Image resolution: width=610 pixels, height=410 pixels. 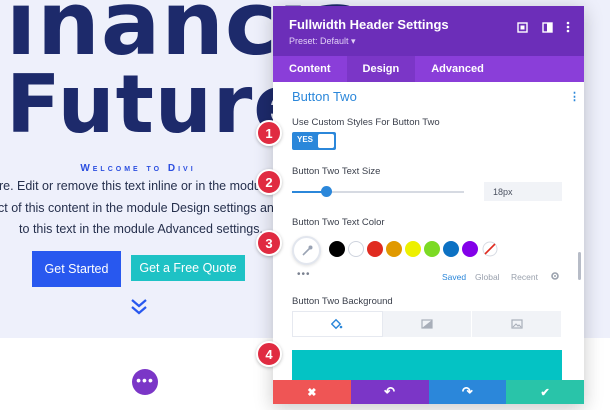 What do you see at coordinates (517, 324) in the screenshot?
I see `image-icon` at bounding box center [517, 324].